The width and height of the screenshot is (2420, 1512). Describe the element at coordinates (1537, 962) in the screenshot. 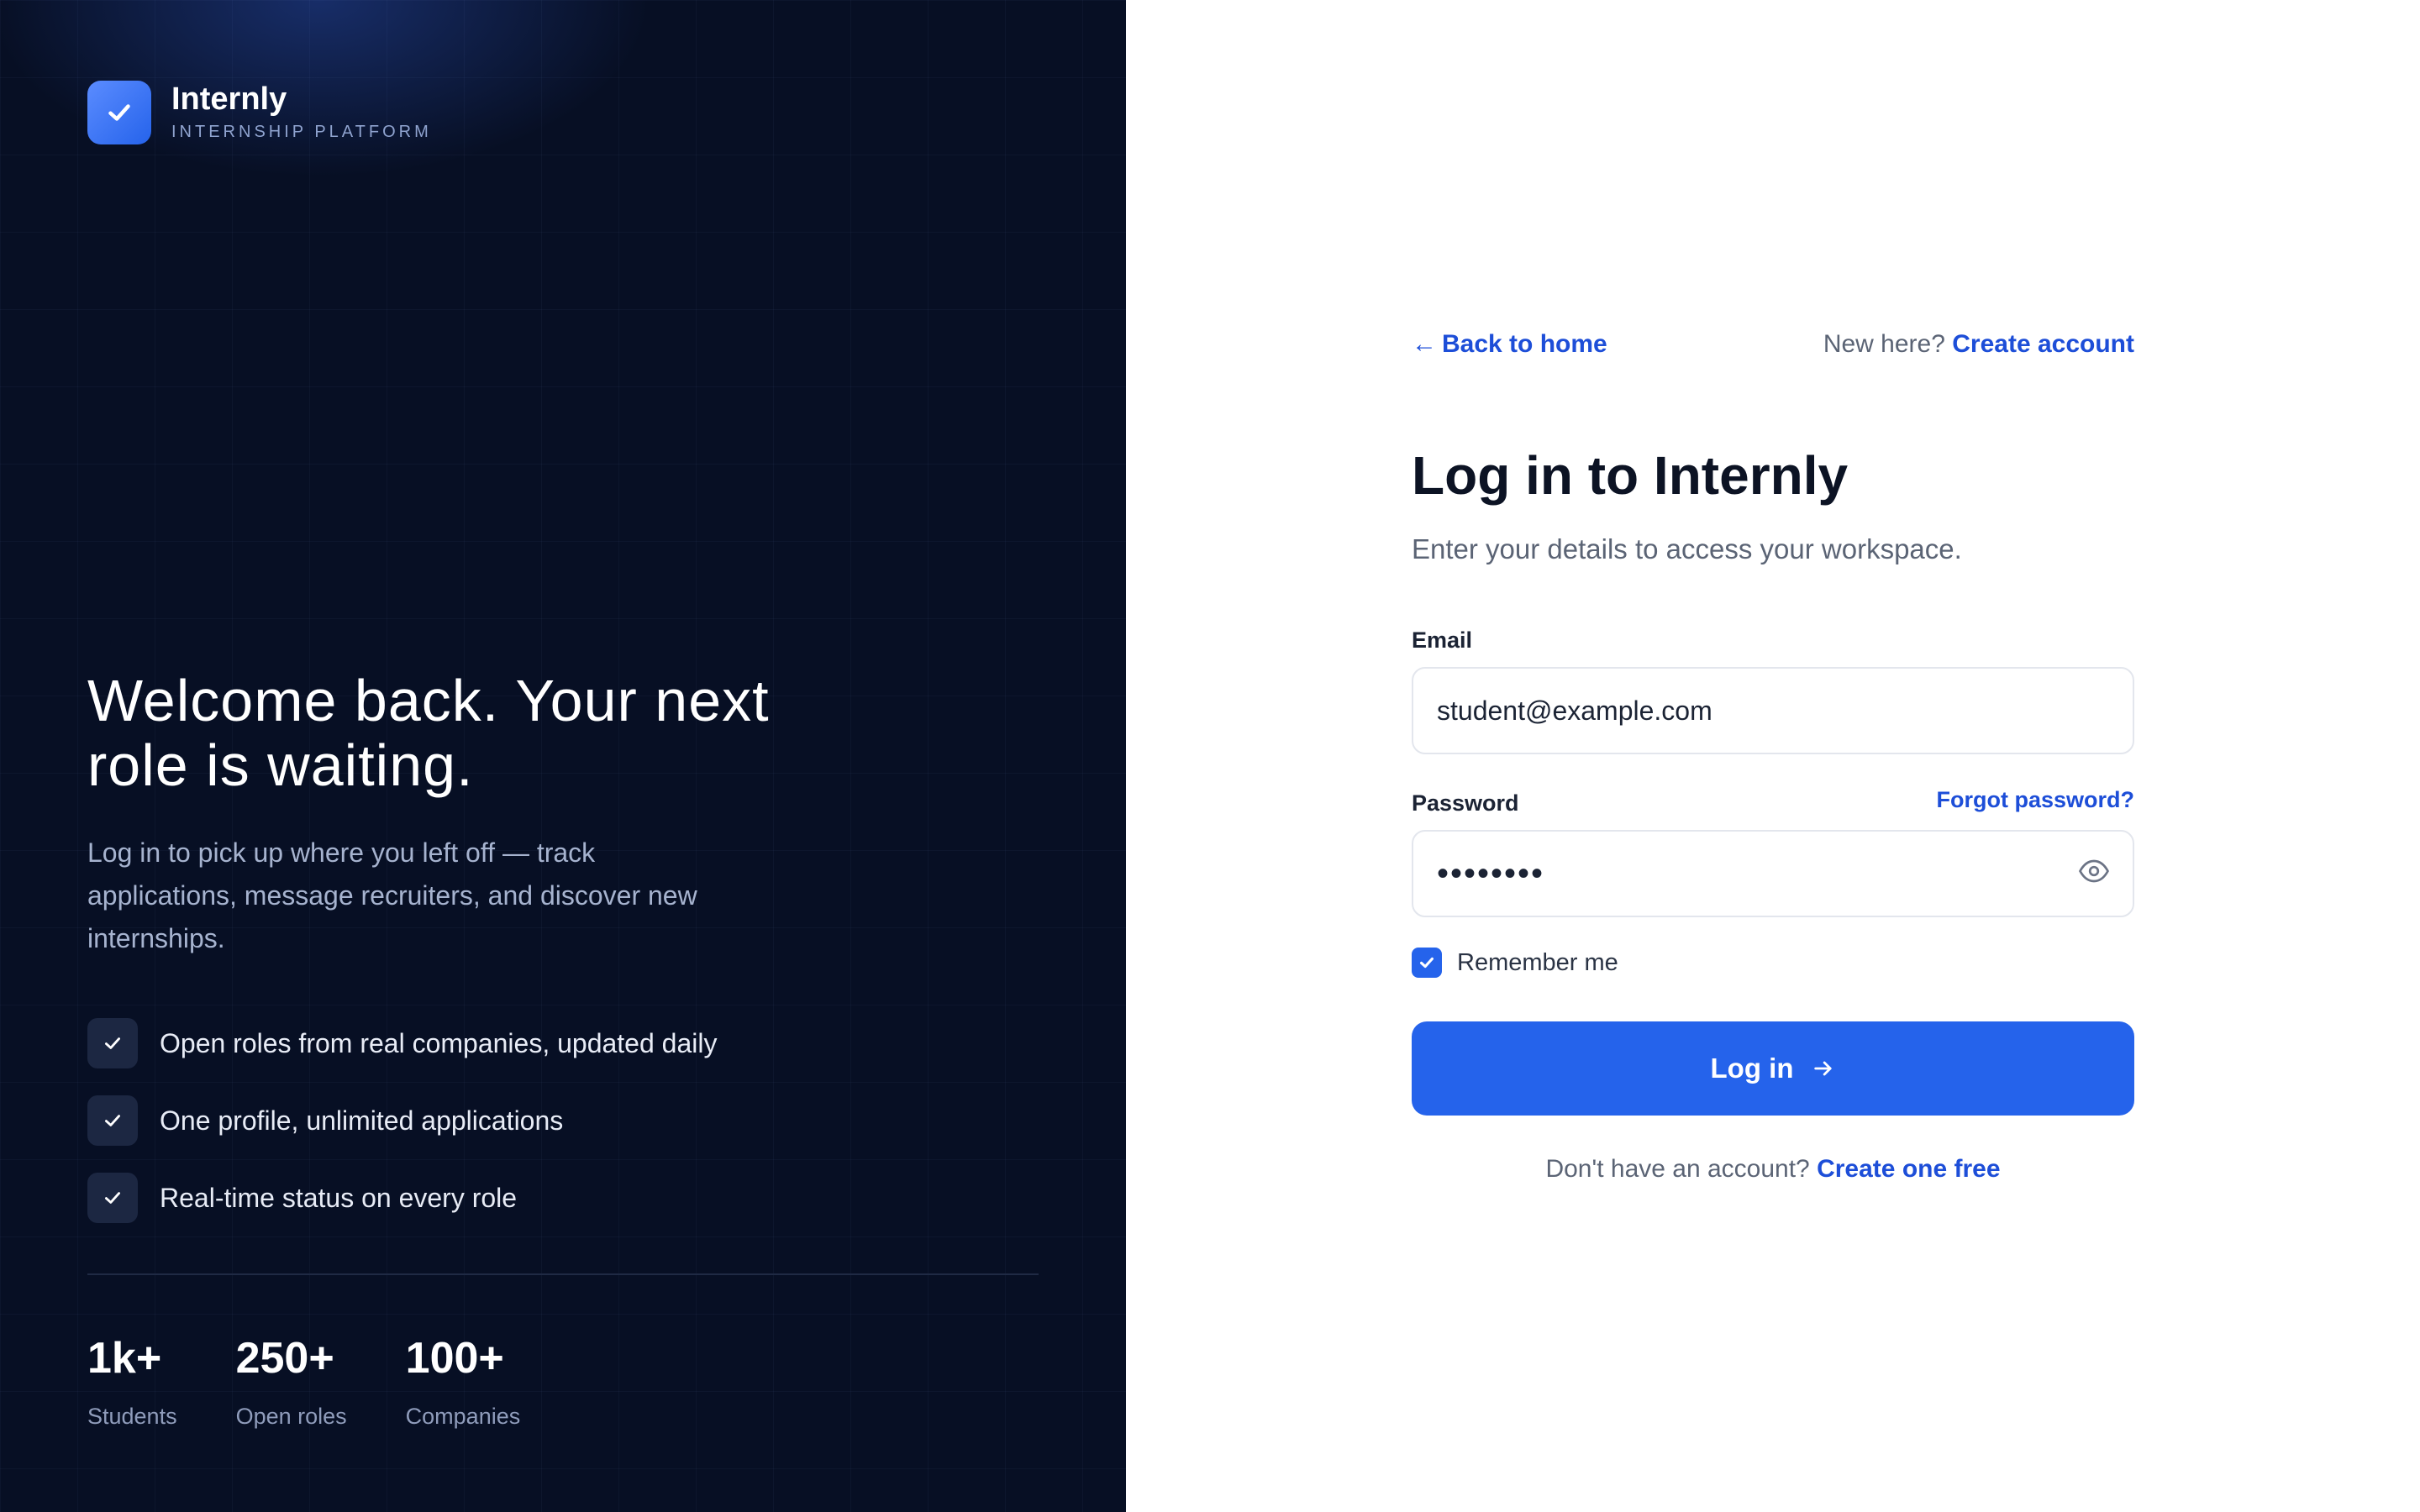

I see `remember-label: Remember me` at that location.